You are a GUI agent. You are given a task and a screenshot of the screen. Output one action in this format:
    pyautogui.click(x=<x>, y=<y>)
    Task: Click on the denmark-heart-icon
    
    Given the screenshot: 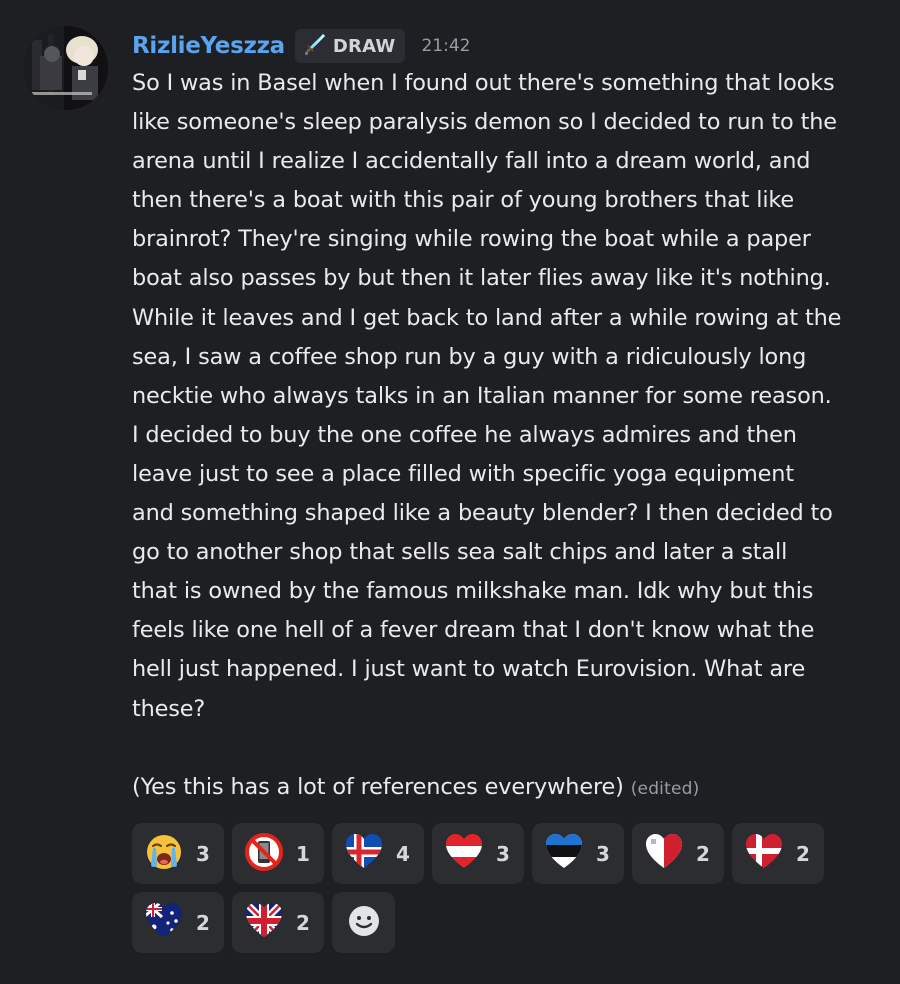 What is the action you would take?
    pyautogui.click(x=764, y=854)
    